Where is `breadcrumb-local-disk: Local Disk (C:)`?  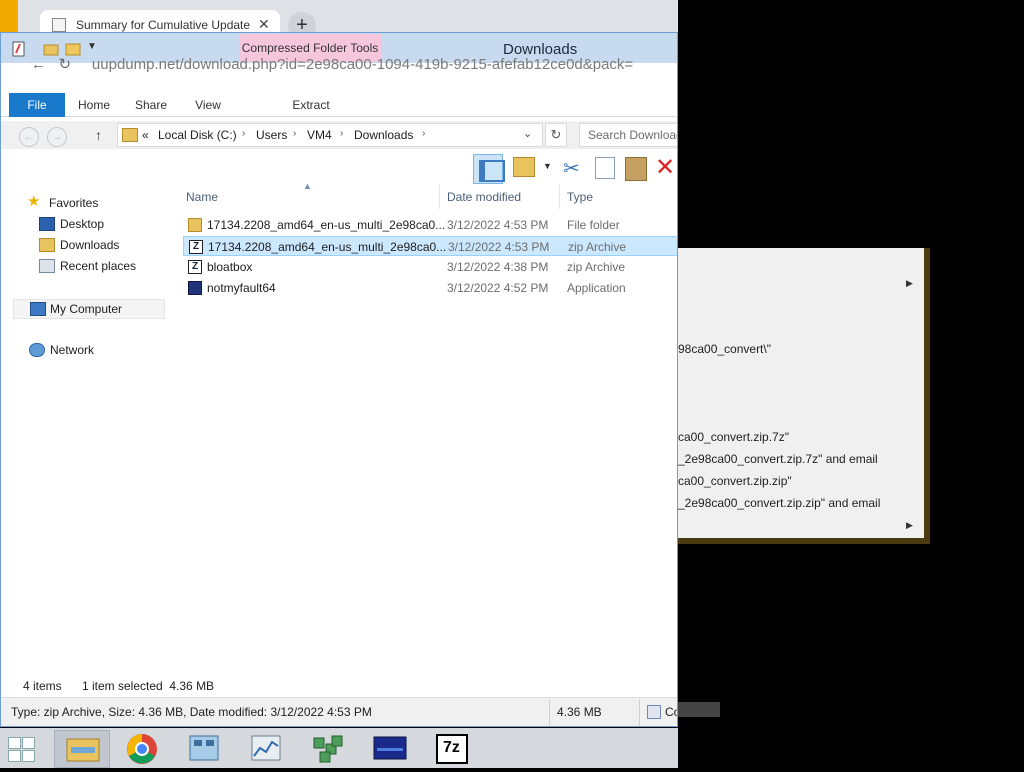 breadcrumb-local-disk: Local Disk (C:) is located at coordinates (197, 135).